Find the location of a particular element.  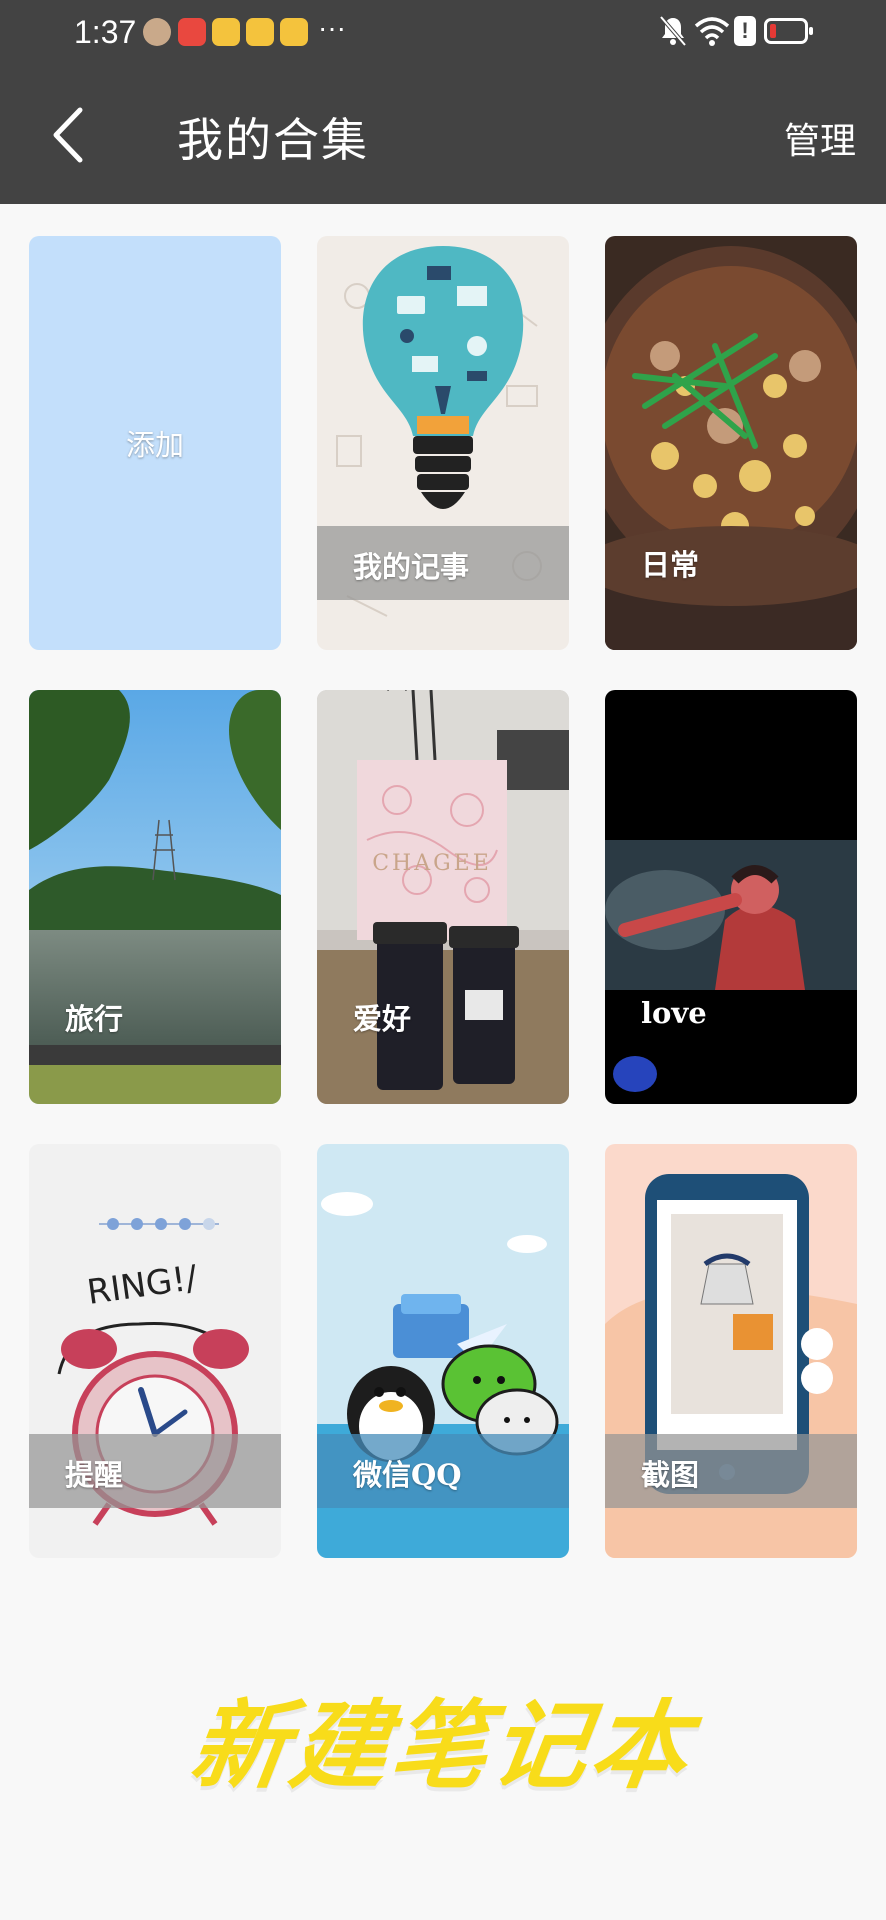

collection-card-love: love is located at coordinates (731, 897).